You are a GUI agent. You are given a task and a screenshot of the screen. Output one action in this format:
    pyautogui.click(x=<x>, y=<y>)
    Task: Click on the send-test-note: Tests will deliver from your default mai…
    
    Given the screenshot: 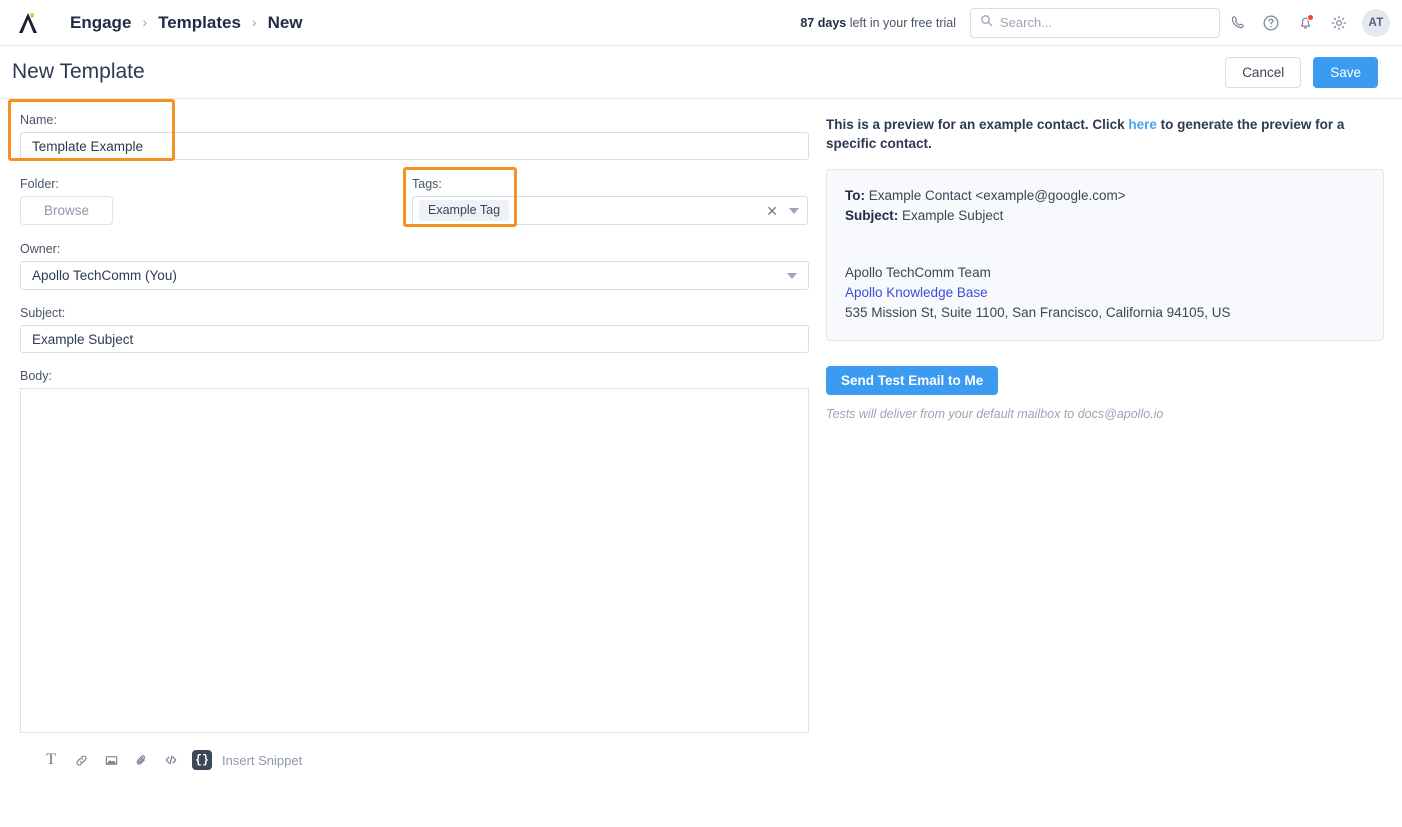 What is the action you would take?
    pyautogui.click(x=995, y=414)
    